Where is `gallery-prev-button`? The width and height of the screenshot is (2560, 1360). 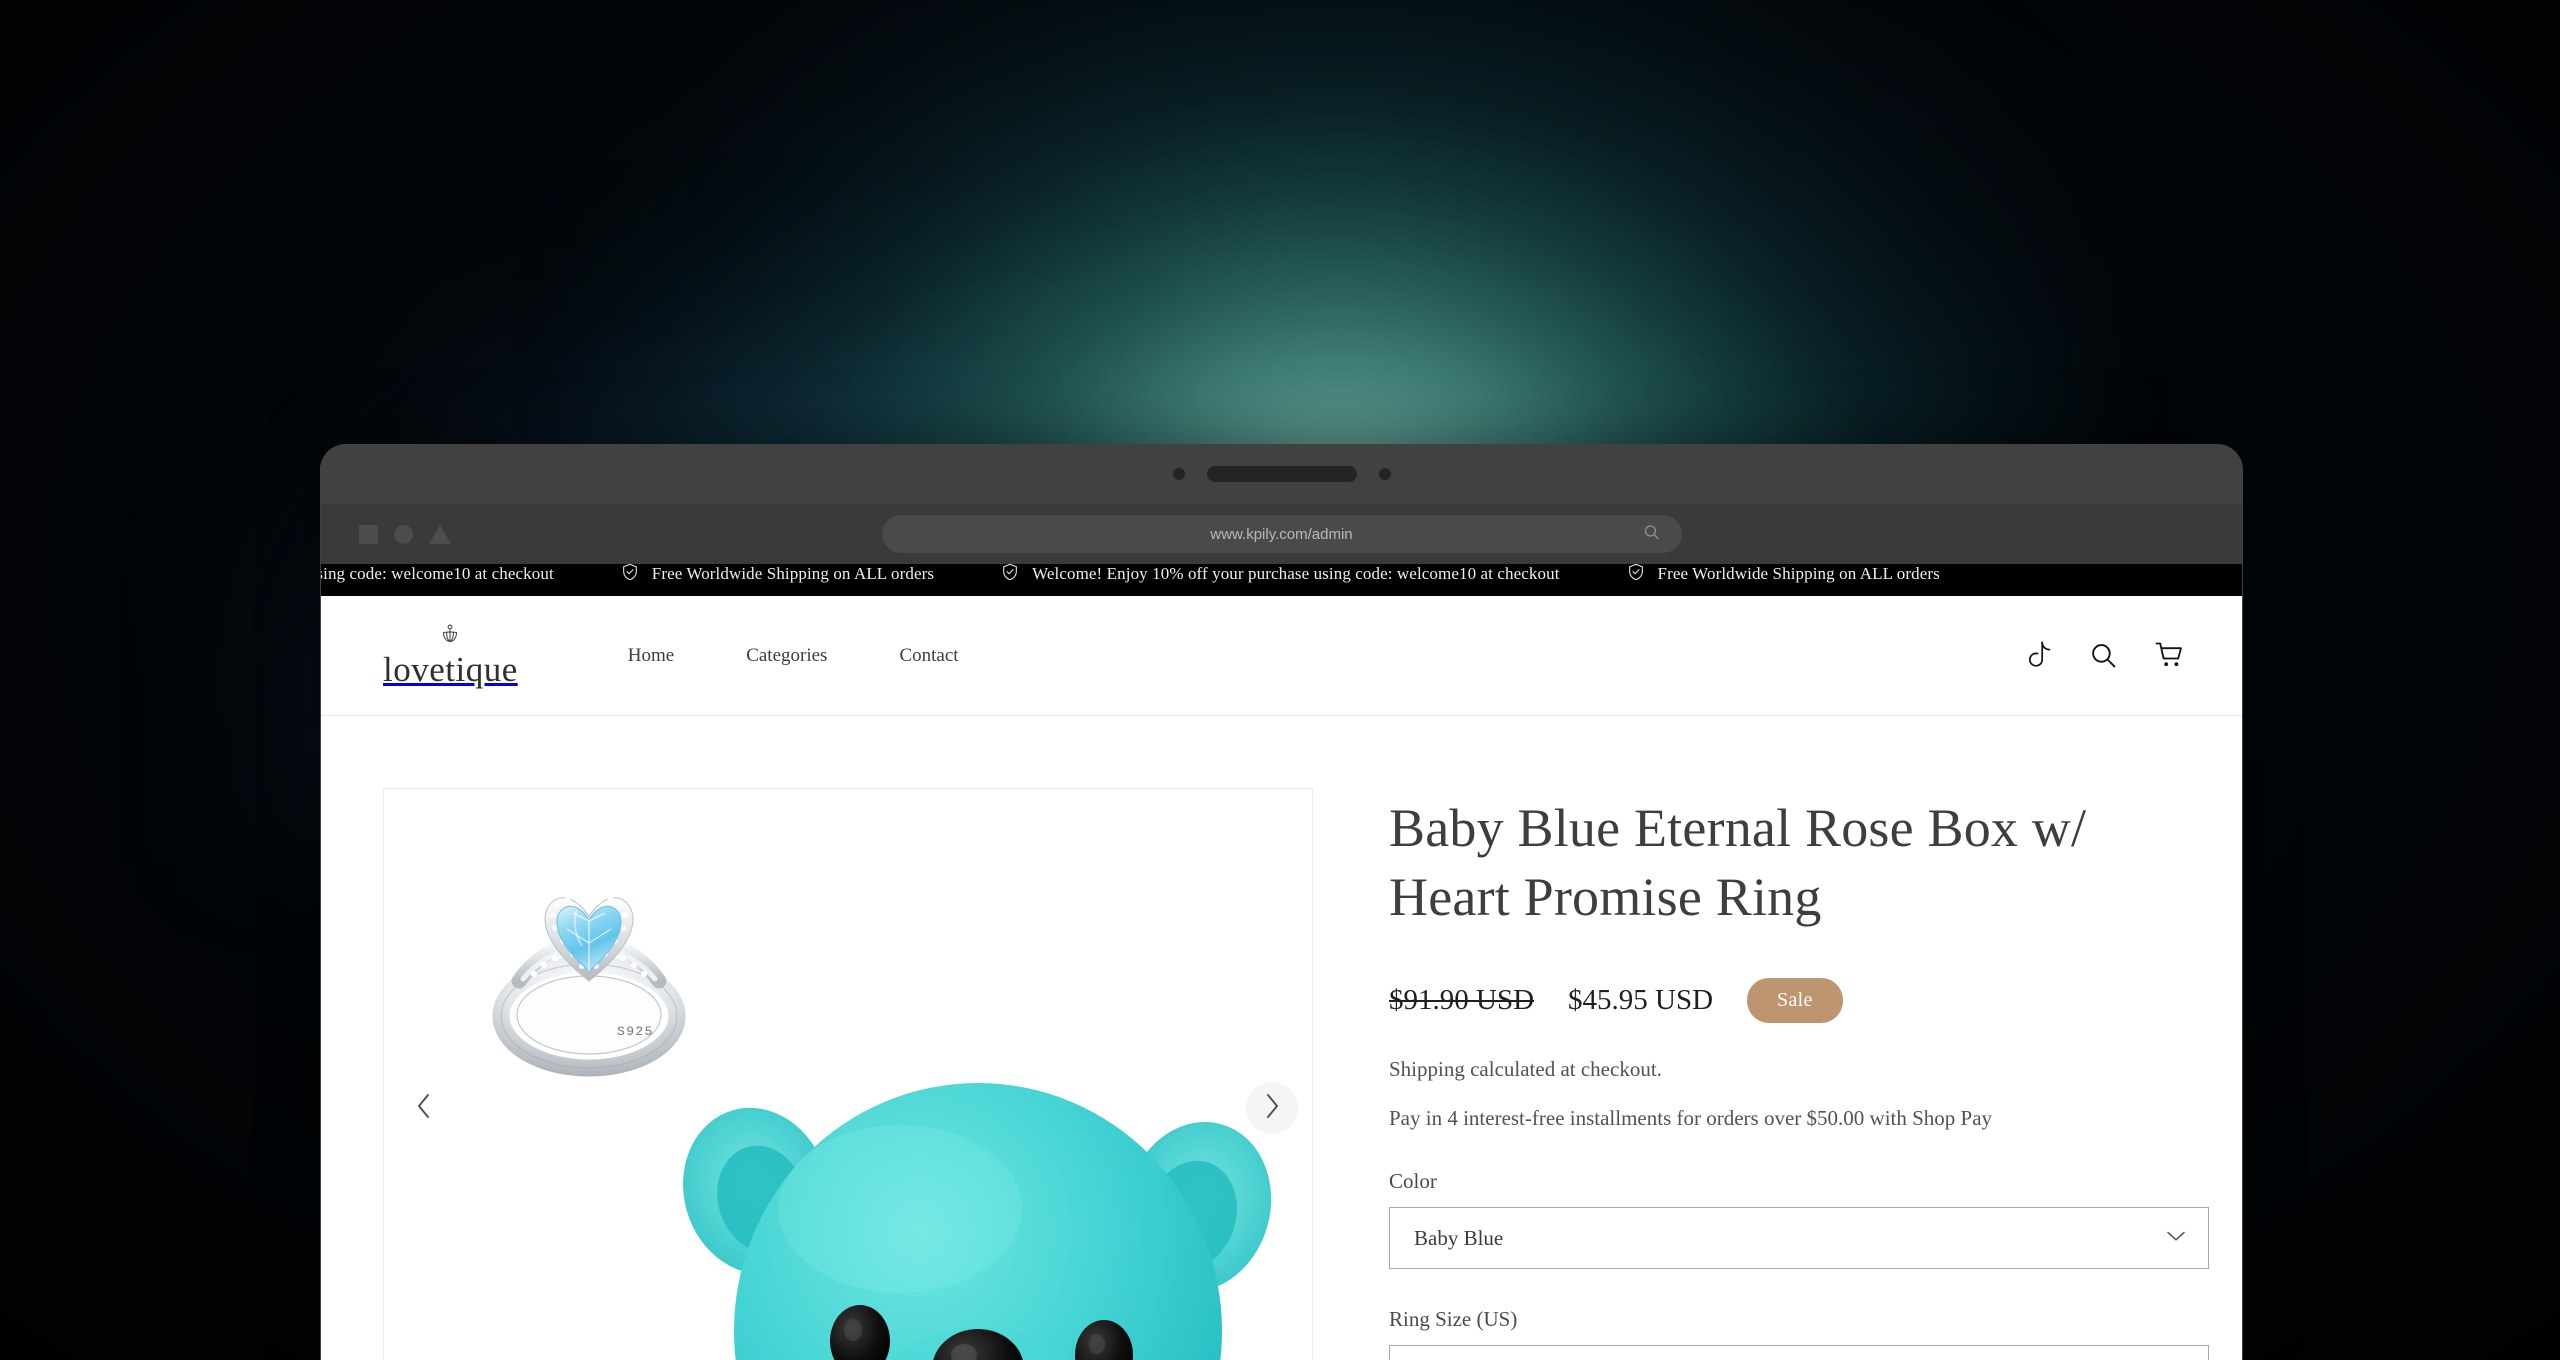 gallery-prev-button is located at coordinates (424, 1108).